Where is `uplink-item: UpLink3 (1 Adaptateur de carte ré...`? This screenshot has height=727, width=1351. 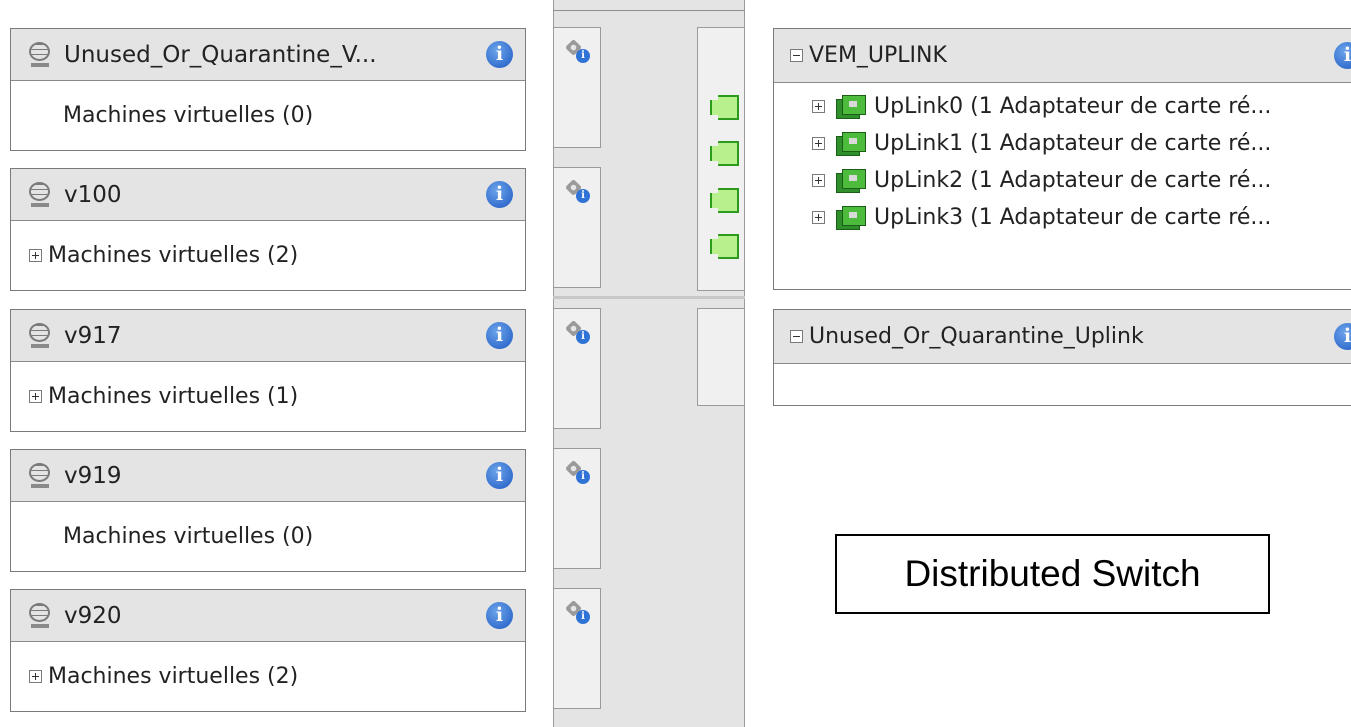
uplink-item: UpLink3 (1 Adaptateur de carte ré... is located at coordinates (1062, 217).